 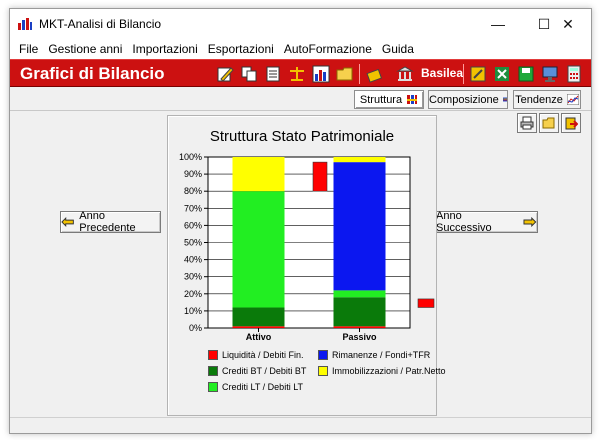 I want to click on printer-icon, so click(x=527, y=123).